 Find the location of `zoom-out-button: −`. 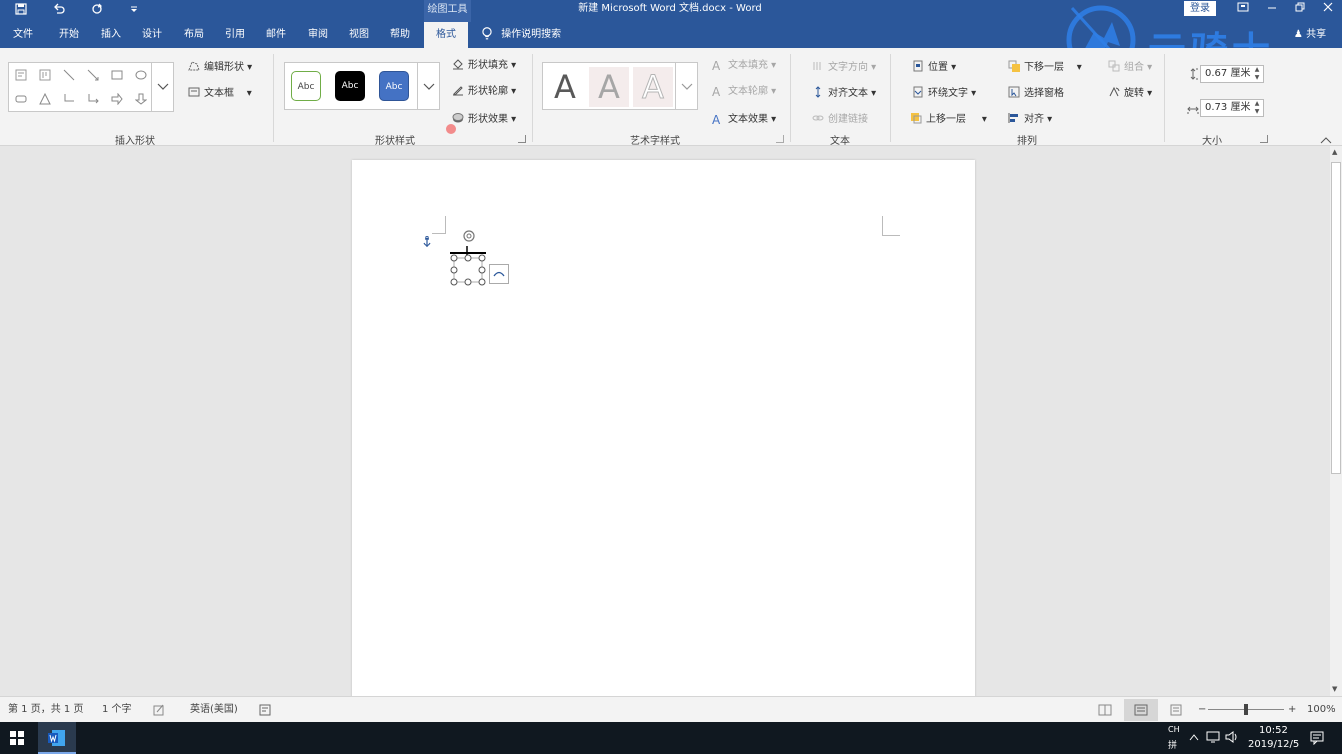

zoom-out-button: − is located at coordinates (1202, 710).